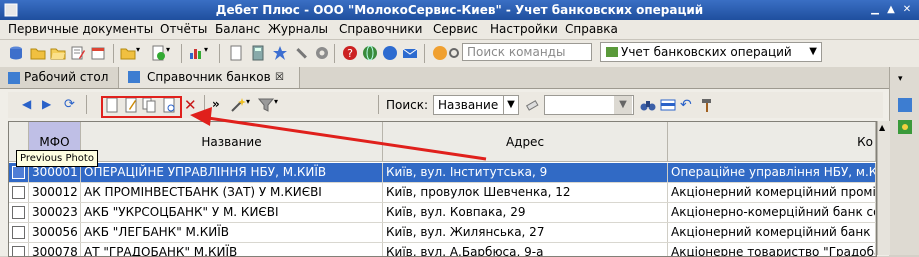  What do you see at coordinates (883, 188) in the screenshot?
I see `vertical-scrollbar: ▲` at bounding box center [883, 188].